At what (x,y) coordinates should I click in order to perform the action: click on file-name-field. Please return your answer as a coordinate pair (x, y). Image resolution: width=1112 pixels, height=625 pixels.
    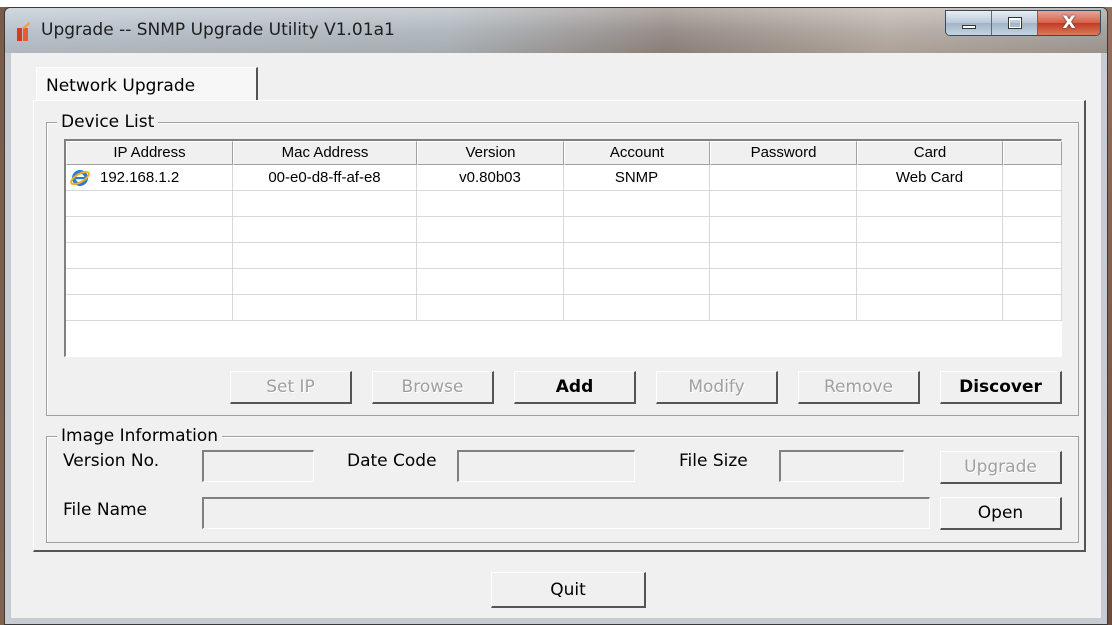
    Looking at the image, I should click on (566, 513).